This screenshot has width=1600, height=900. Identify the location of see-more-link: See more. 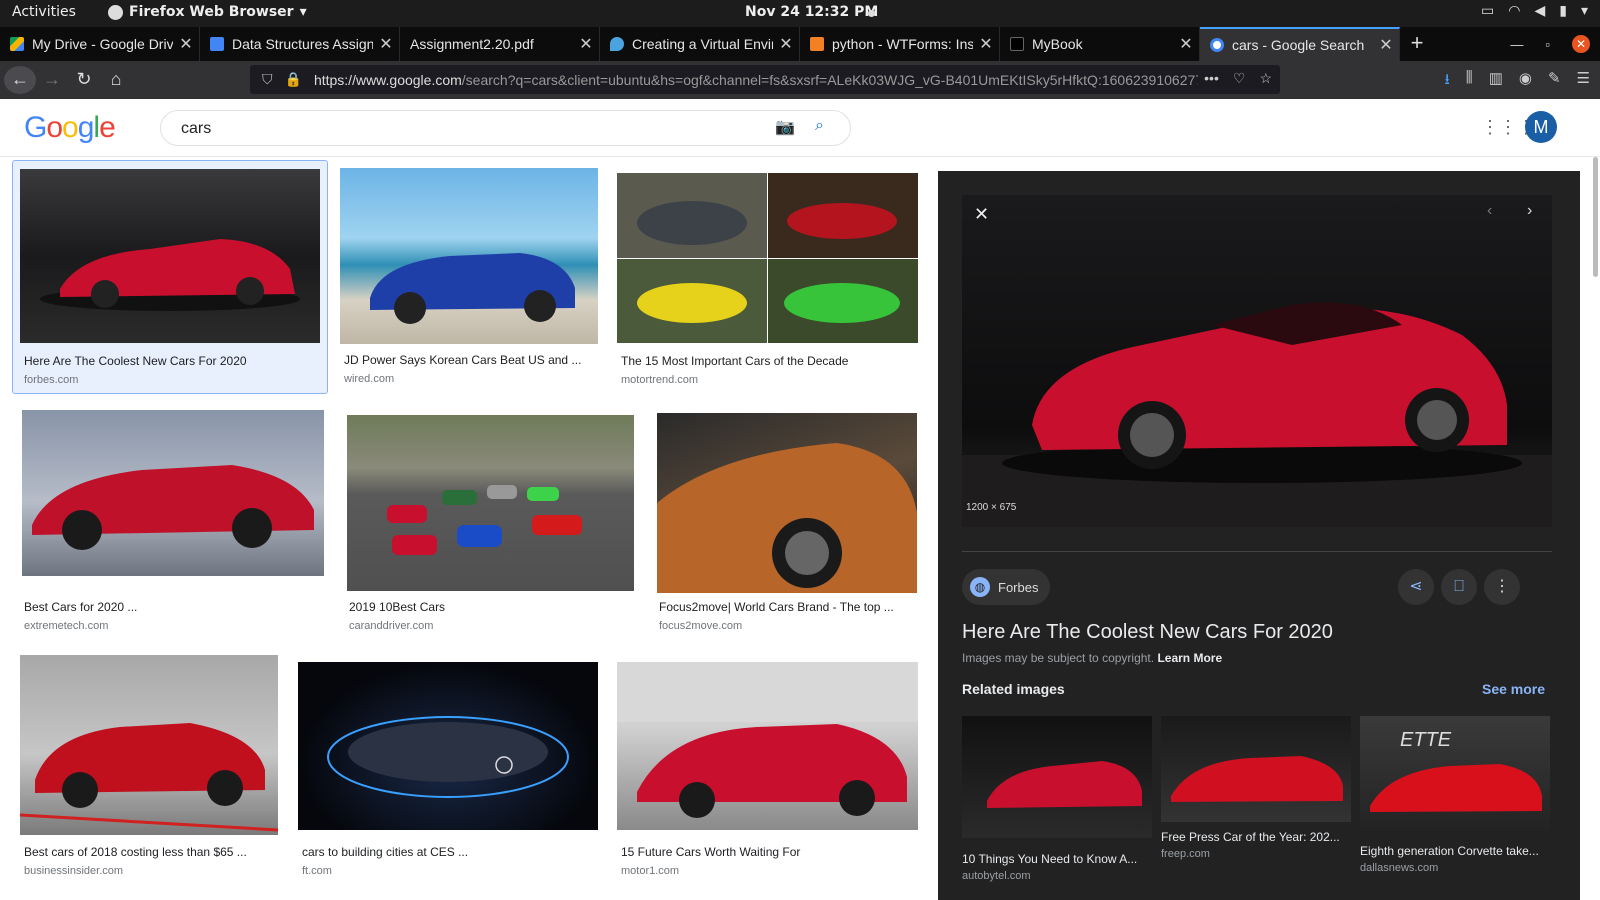
(1513, 689).